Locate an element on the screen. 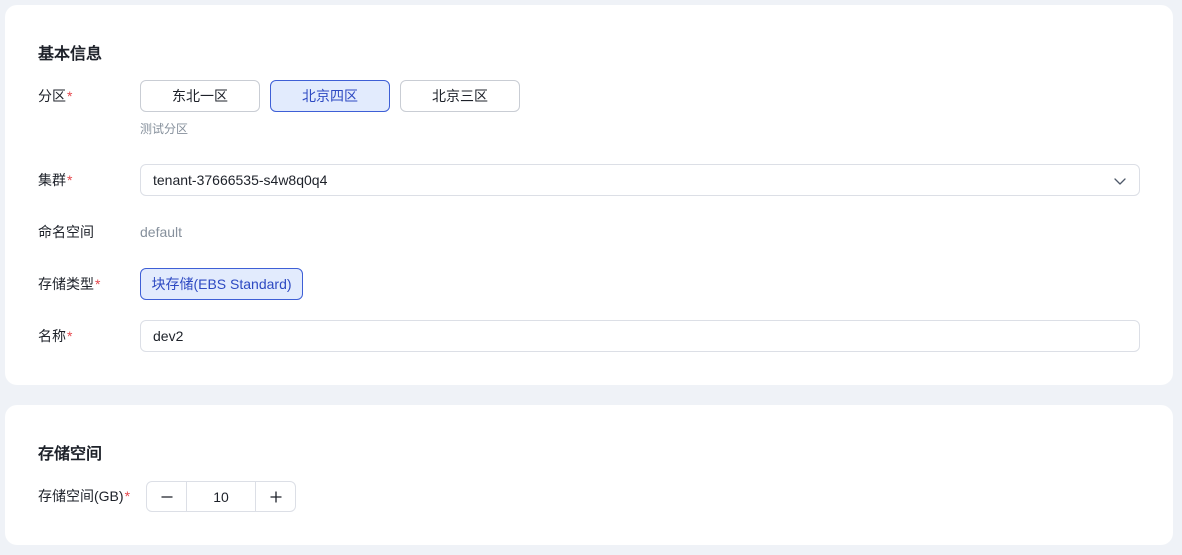 The image size is (1182, 555). capacity-value: 10 is located at coordinates (221, 496).